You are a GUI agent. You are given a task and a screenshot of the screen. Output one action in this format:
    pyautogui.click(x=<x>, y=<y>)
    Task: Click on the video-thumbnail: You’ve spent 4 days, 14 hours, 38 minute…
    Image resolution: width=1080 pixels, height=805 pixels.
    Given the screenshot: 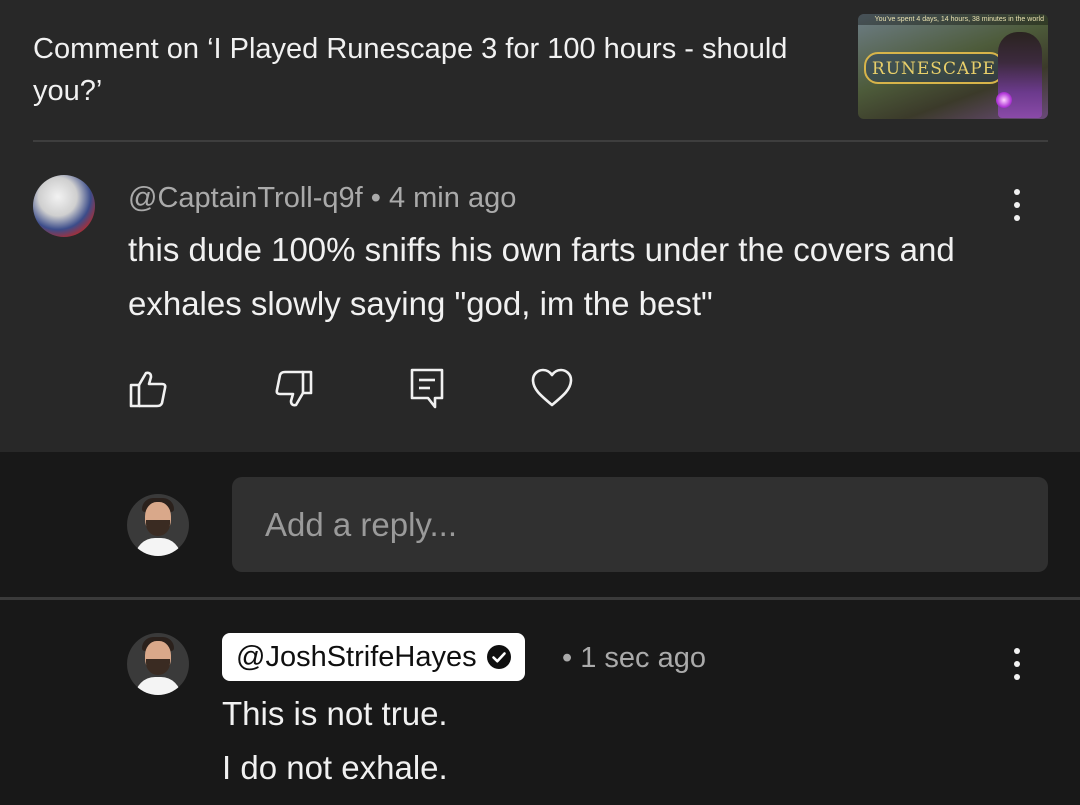 What is the action you would take?
    pyautogui.click(x=953, y=66)
    